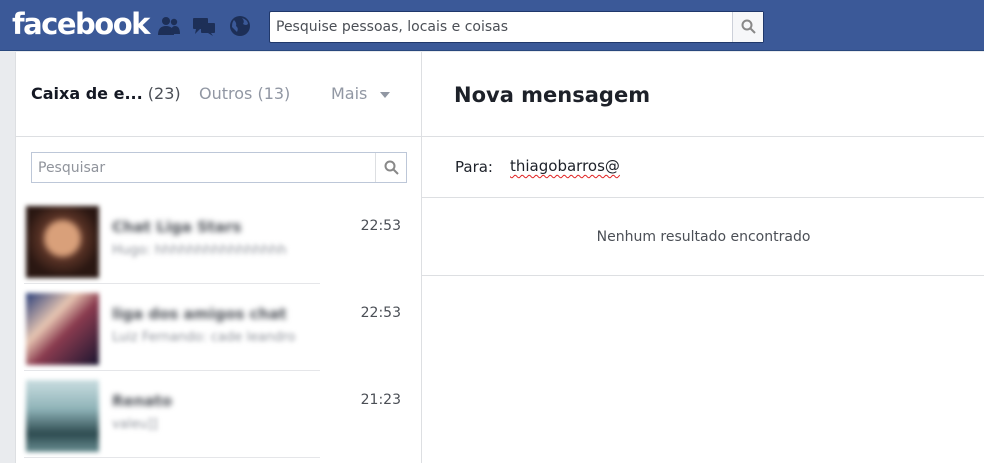 The image size is (984, 463). I want to click on thread-name: Chat Liga Stars, so click(177, 227).